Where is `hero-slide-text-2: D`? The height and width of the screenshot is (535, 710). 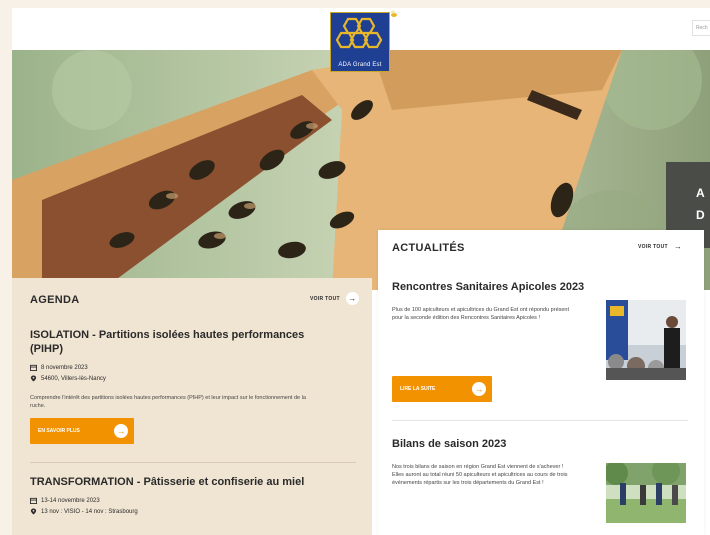
hero-slide-text-2: D is located at coordinates (700, 215).